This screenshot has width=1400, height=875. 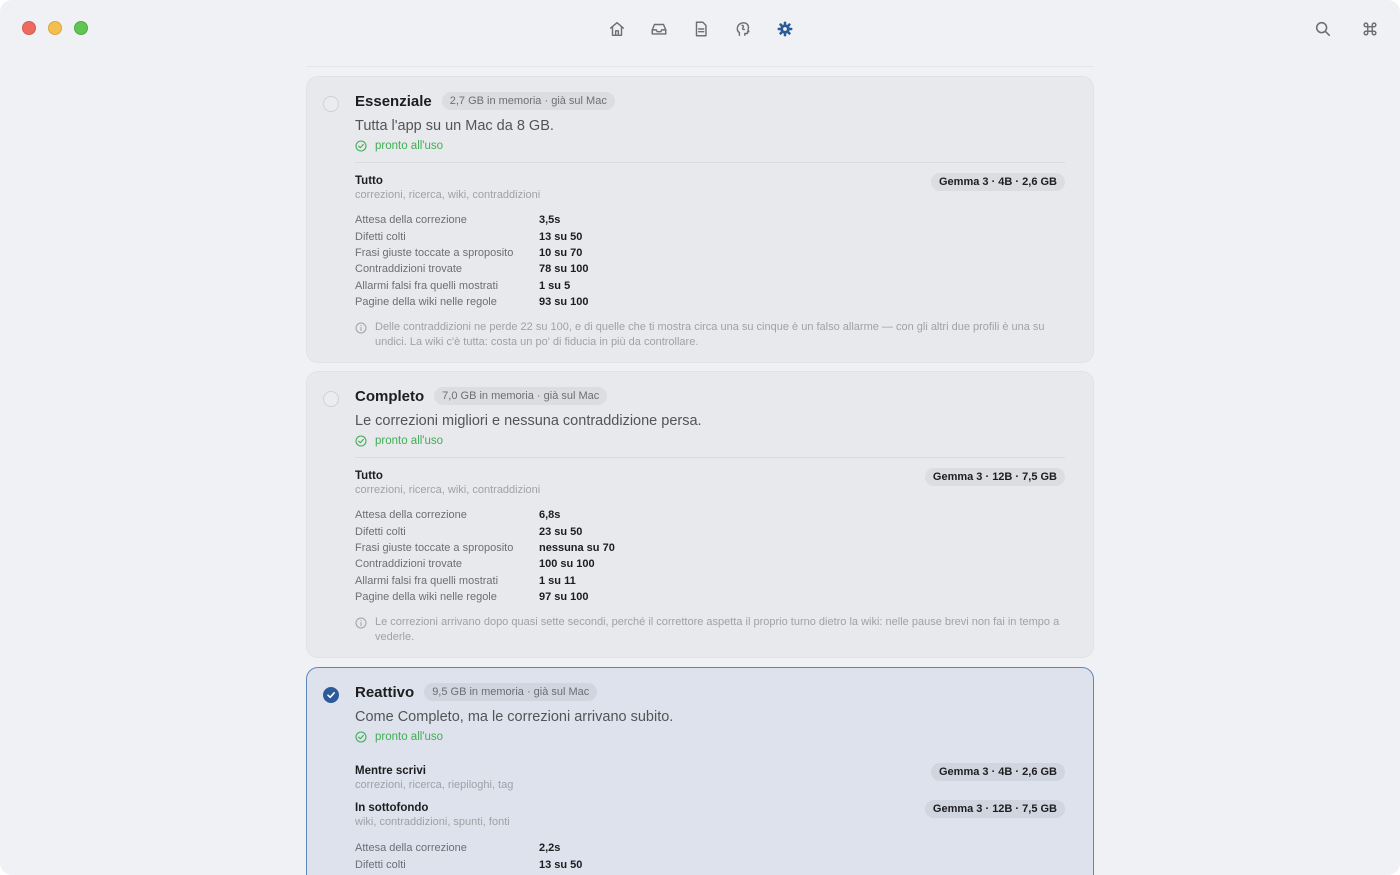 What do you see at coordinates (427, 580) in the screenshot?
I see `stat-label: Allarmi falsi fra quelli mostrati` at bounding box center [427, 580].